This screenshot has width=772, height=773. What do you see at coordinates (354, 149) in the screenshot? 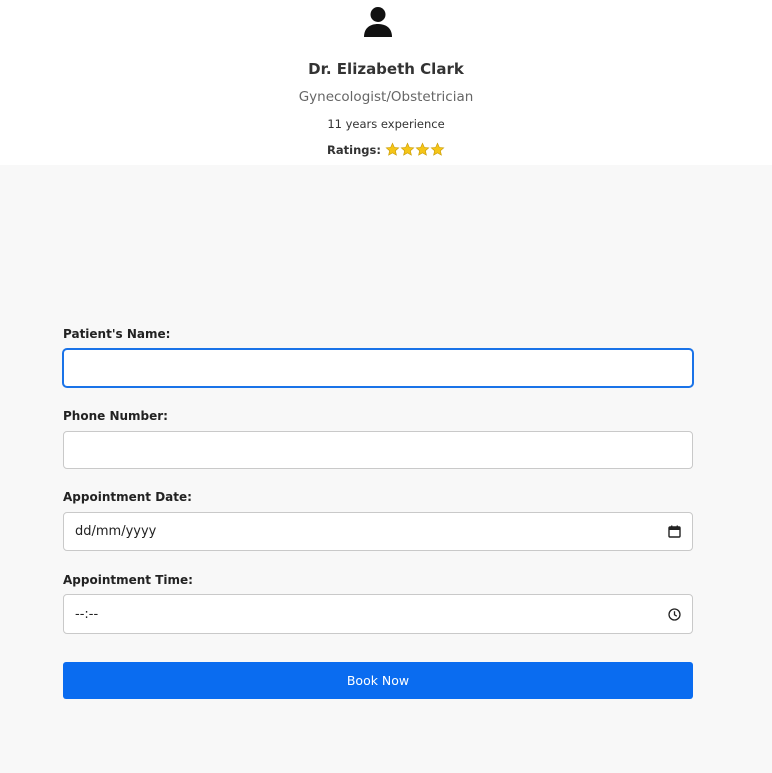
I see `ratings-label: Ratings:` at bounding box center [354, 149].